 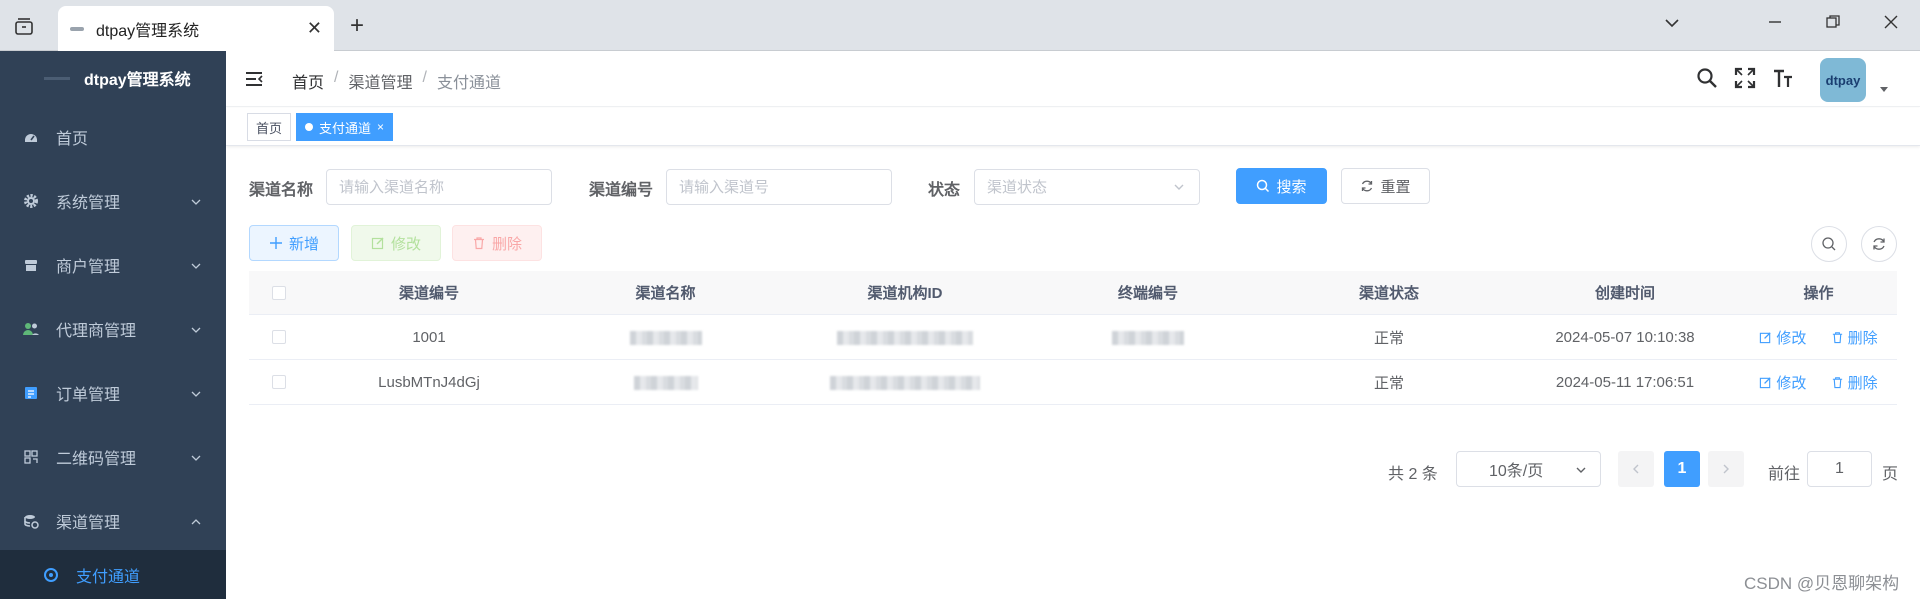 What do you see at coordinates (380, 81) in the screenshot?
I see `breadcrumb-channel: 渠道管理` at bounding box center [380, 81].